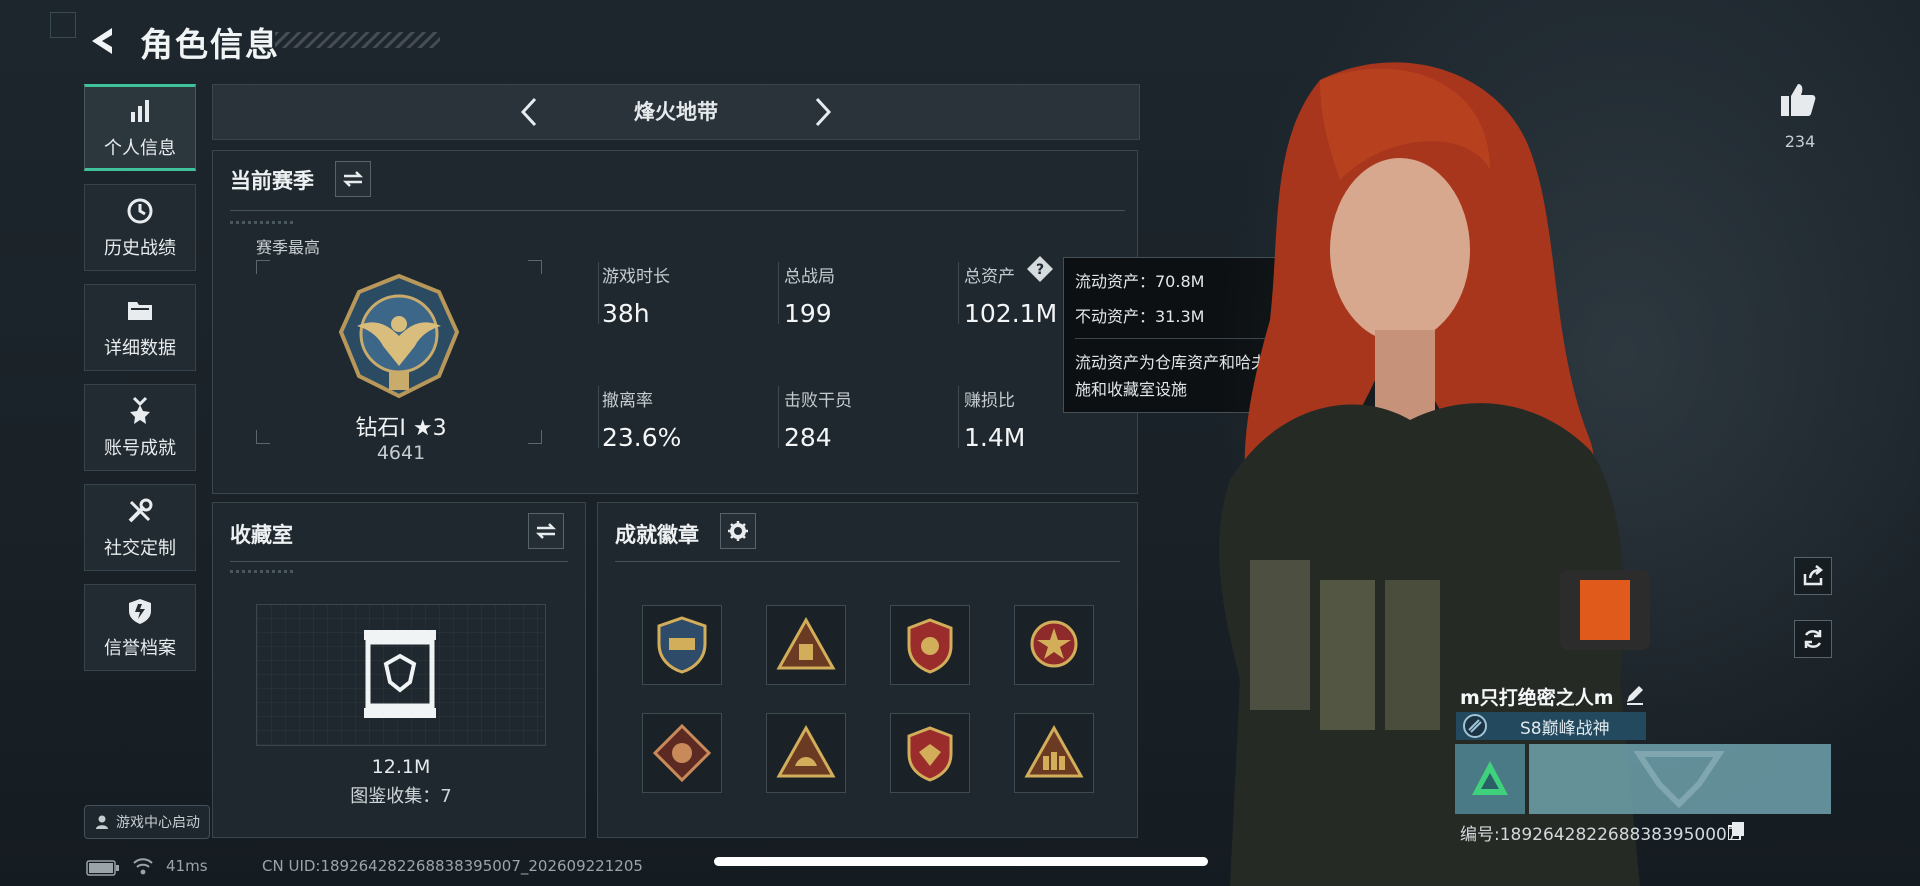 The height and width of the screenshot is (886, 1920). I want to click on chevron-left-icon, so click(528, 112).